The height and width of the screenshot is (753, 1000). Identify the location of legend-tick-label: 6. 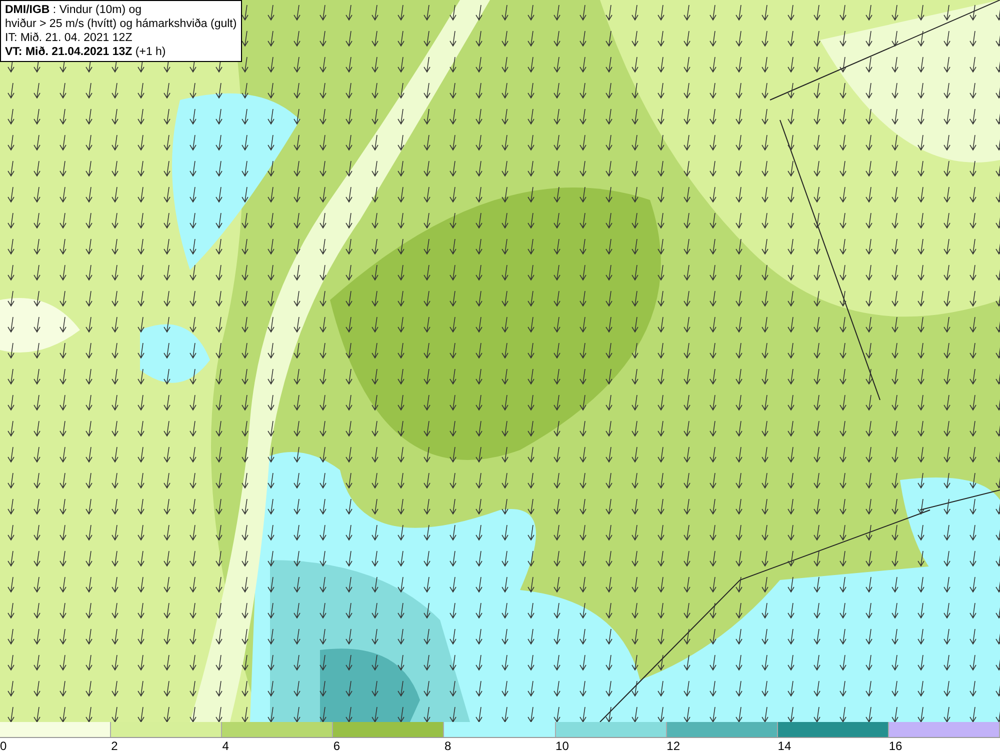
(336, 745).